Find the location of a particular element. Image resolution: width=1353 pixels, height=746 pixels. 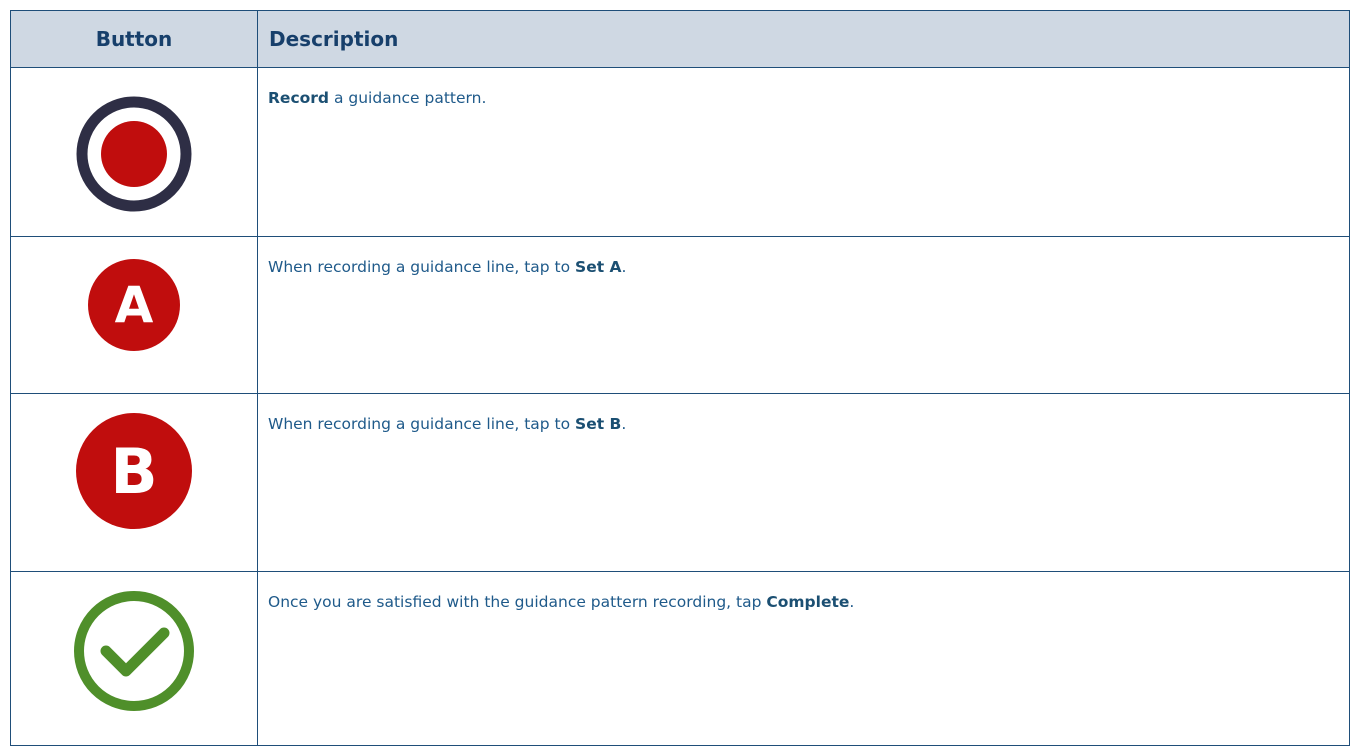

record-icon is located at coordinates (134, 154).